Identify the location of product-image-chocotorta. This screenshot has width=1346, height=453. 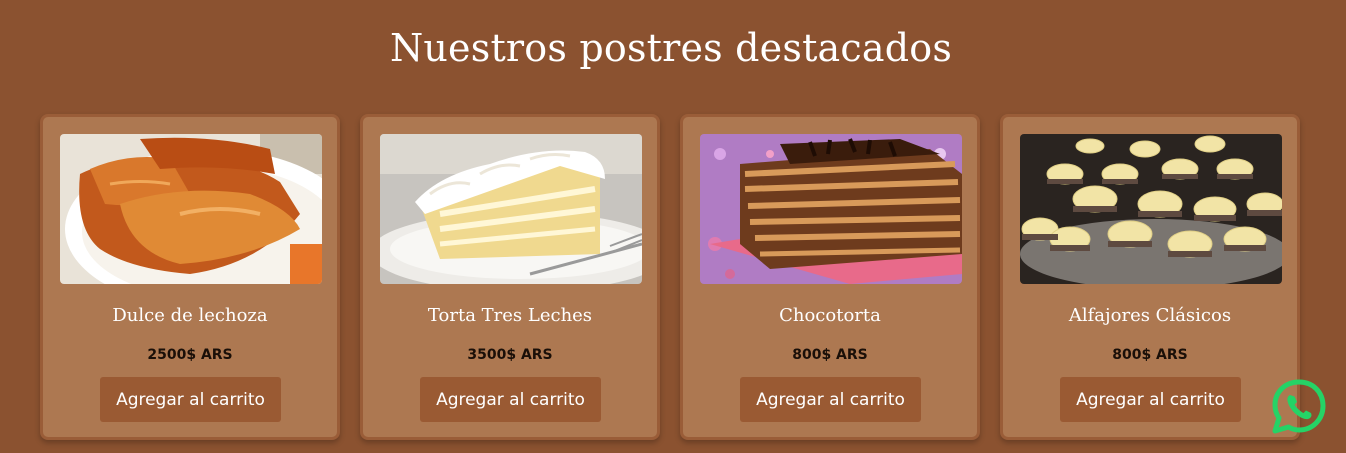
(831, 209).